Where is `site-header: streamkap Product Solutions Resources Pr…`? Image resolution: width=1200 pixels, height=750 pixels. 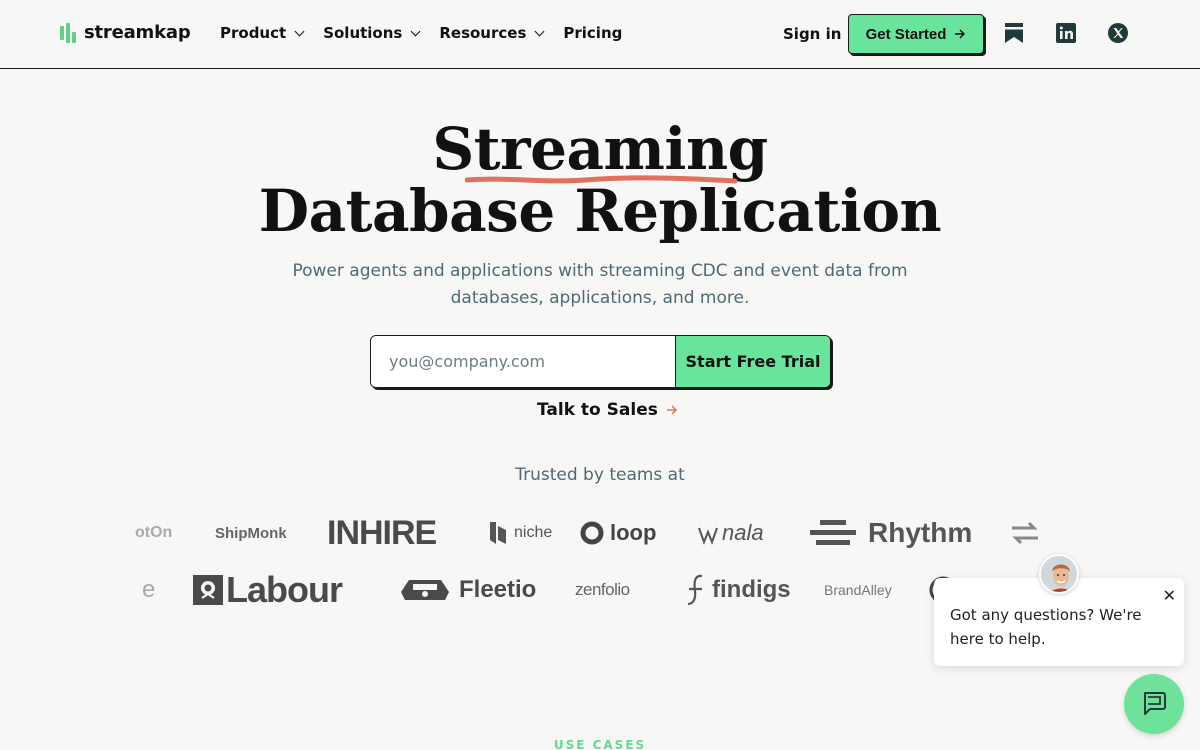
site-header: streamkap Product Solutions Resources Pr… is located at coordinates (600, 34).